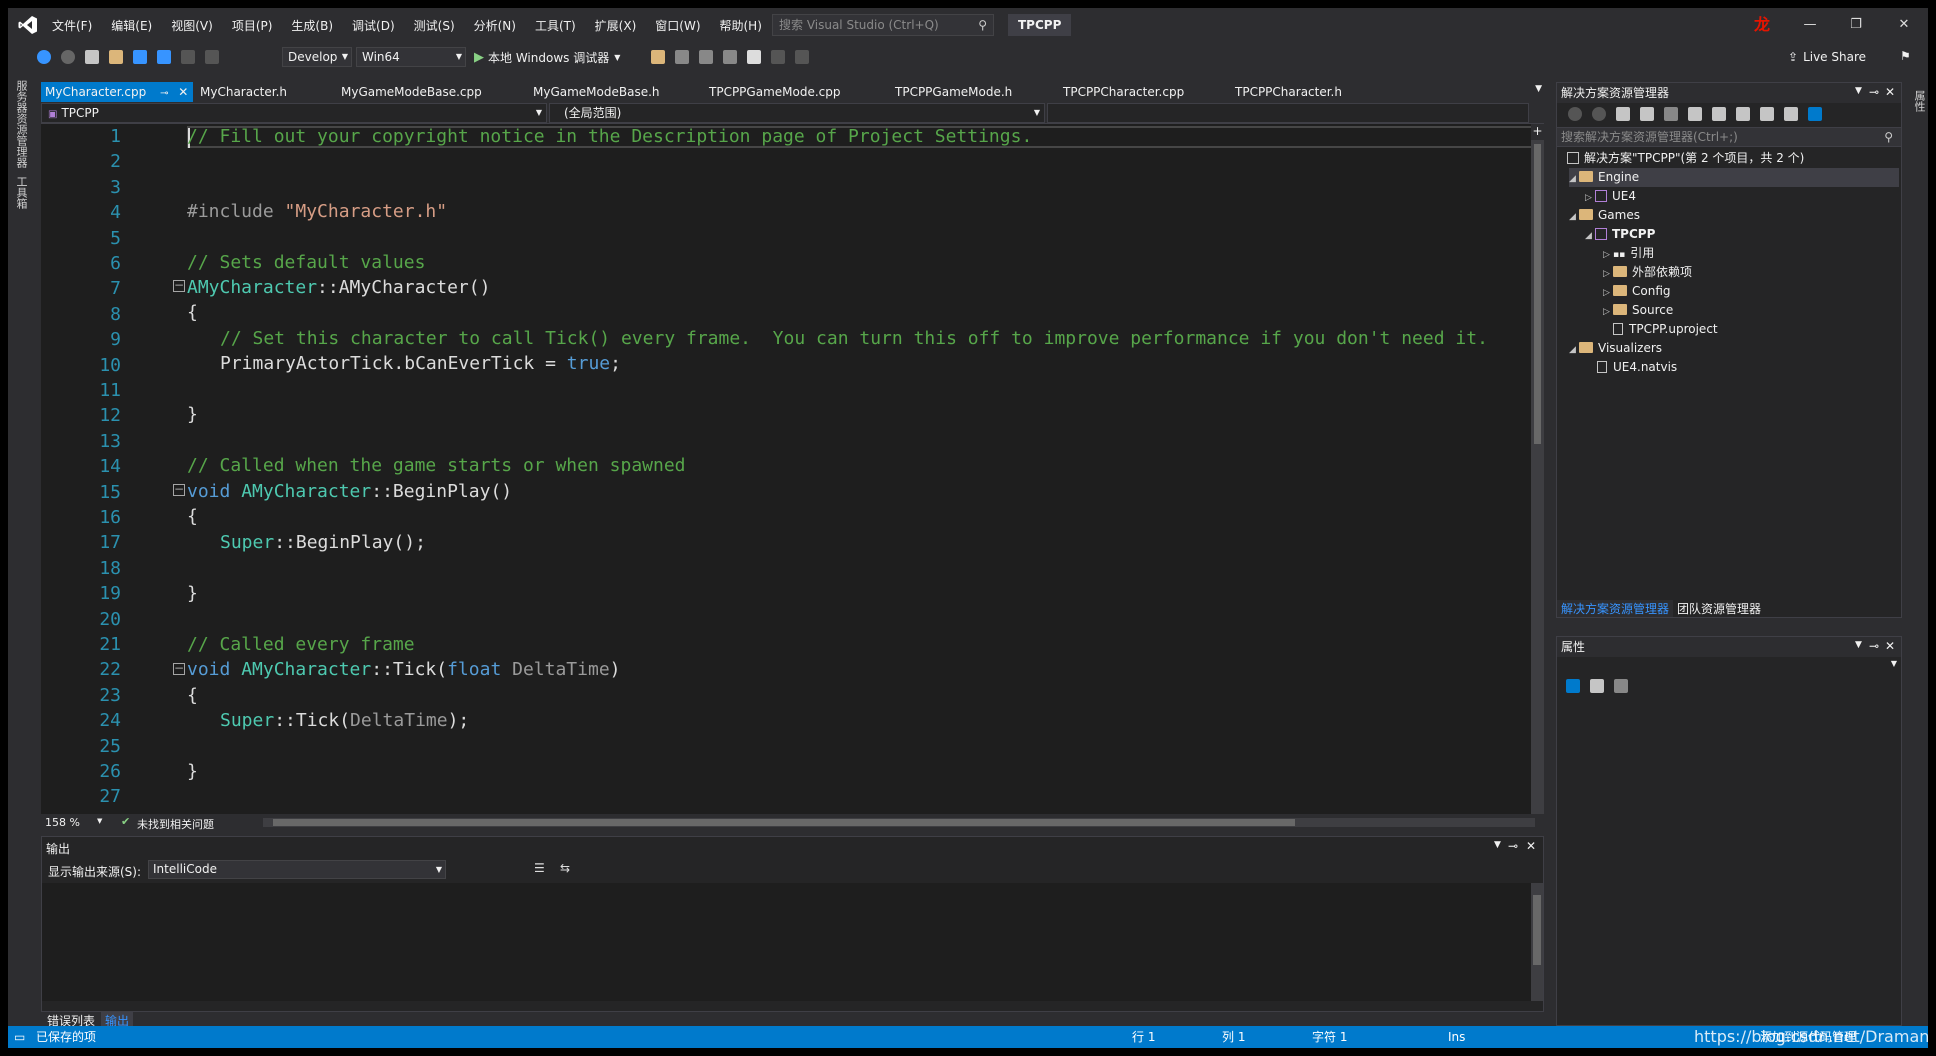 This screenshot has height=1056, width=1936. I want to click on se-close-icon: ✕, so click(1890, 92).